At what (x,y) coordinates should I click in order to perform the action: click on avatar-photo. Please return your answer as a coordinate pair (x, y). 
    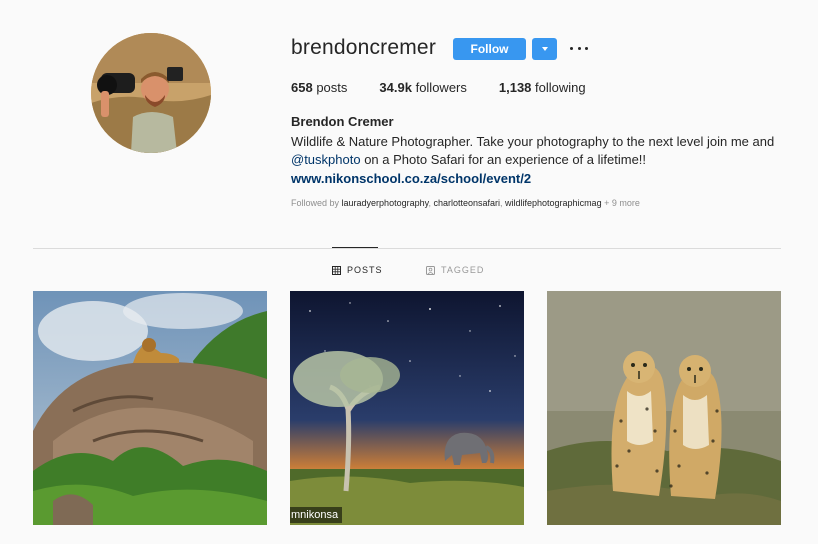
    Looking at the image, I should click on (151, 93).